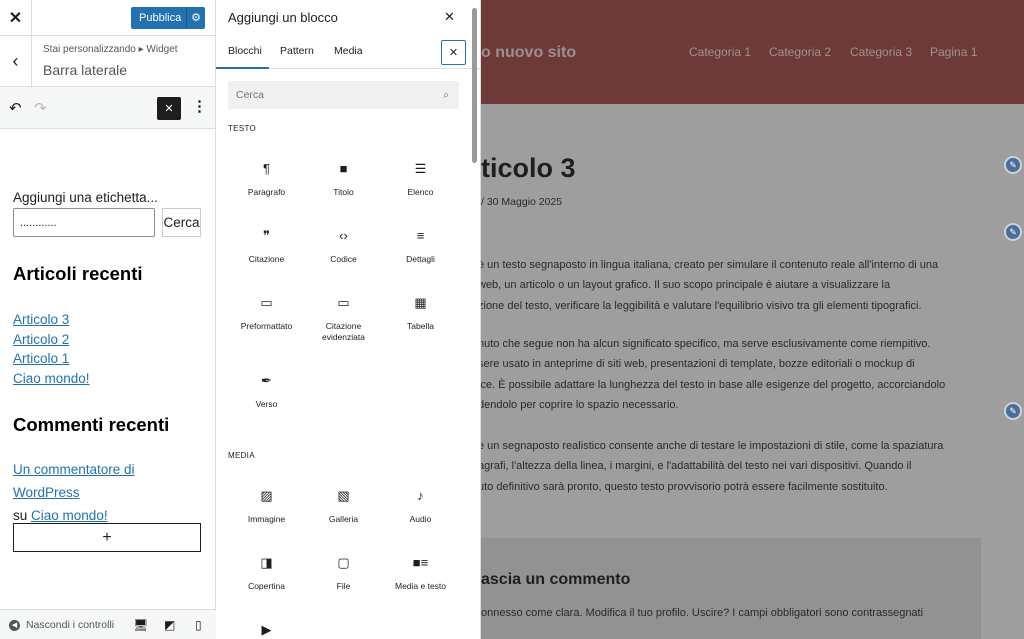 The width and height of the screenshot is (1024, 639). I want to click on post-date: / 30 Maggio 2025, so click(522, 202).